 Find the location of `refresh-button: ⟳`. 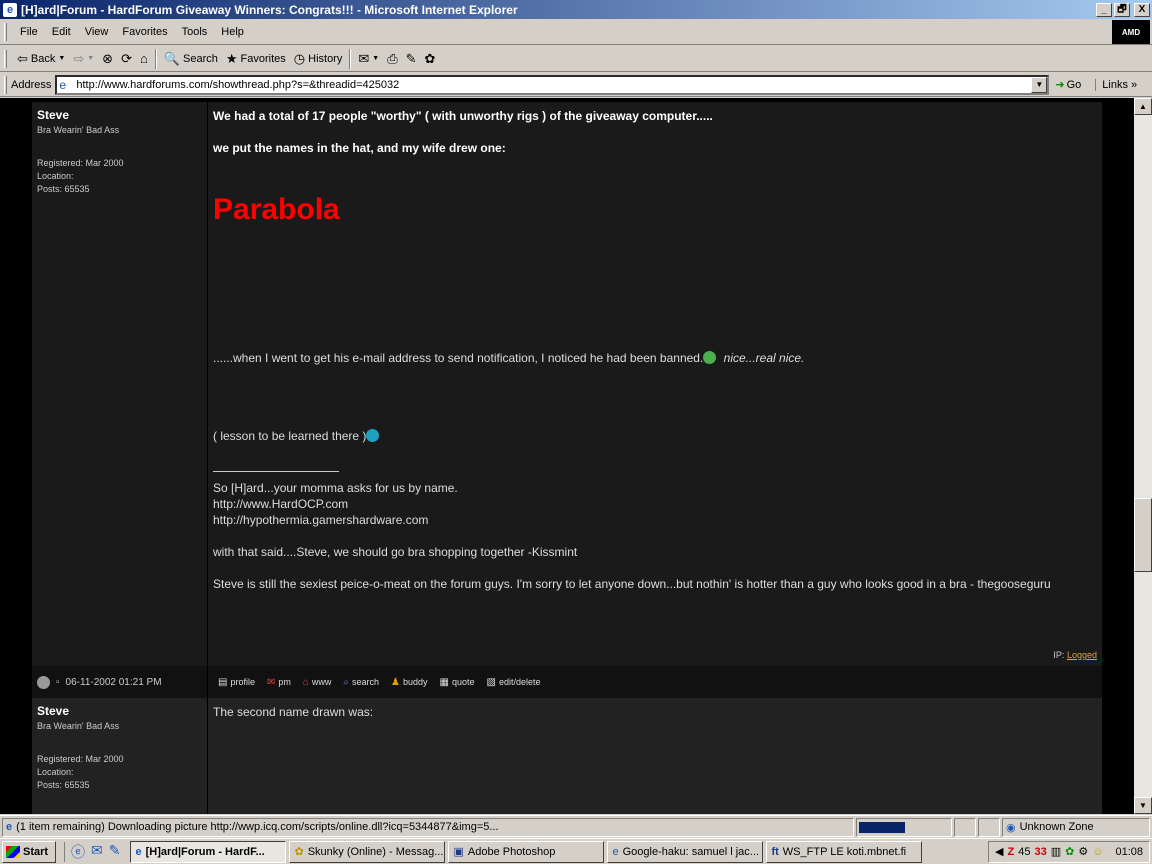

refresh-button: ⟳ is located at coordinates (126, 59).